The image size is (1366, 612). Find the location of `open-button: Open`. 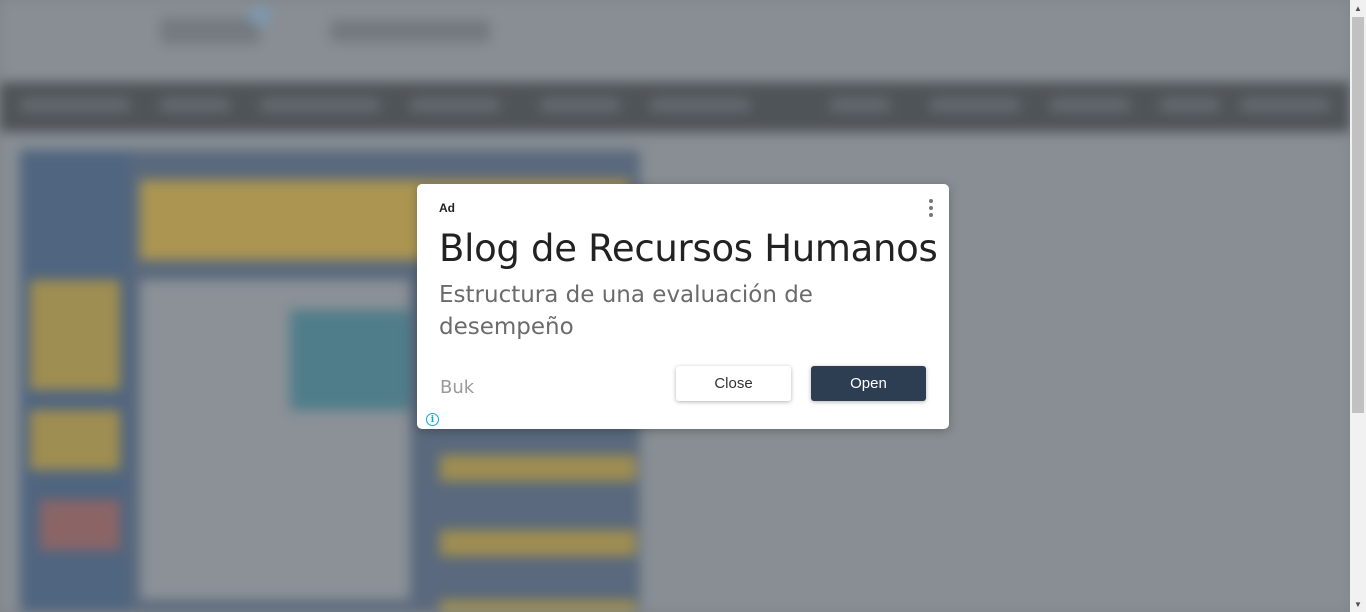

open-button: Open is located at coordinates (868, 383).